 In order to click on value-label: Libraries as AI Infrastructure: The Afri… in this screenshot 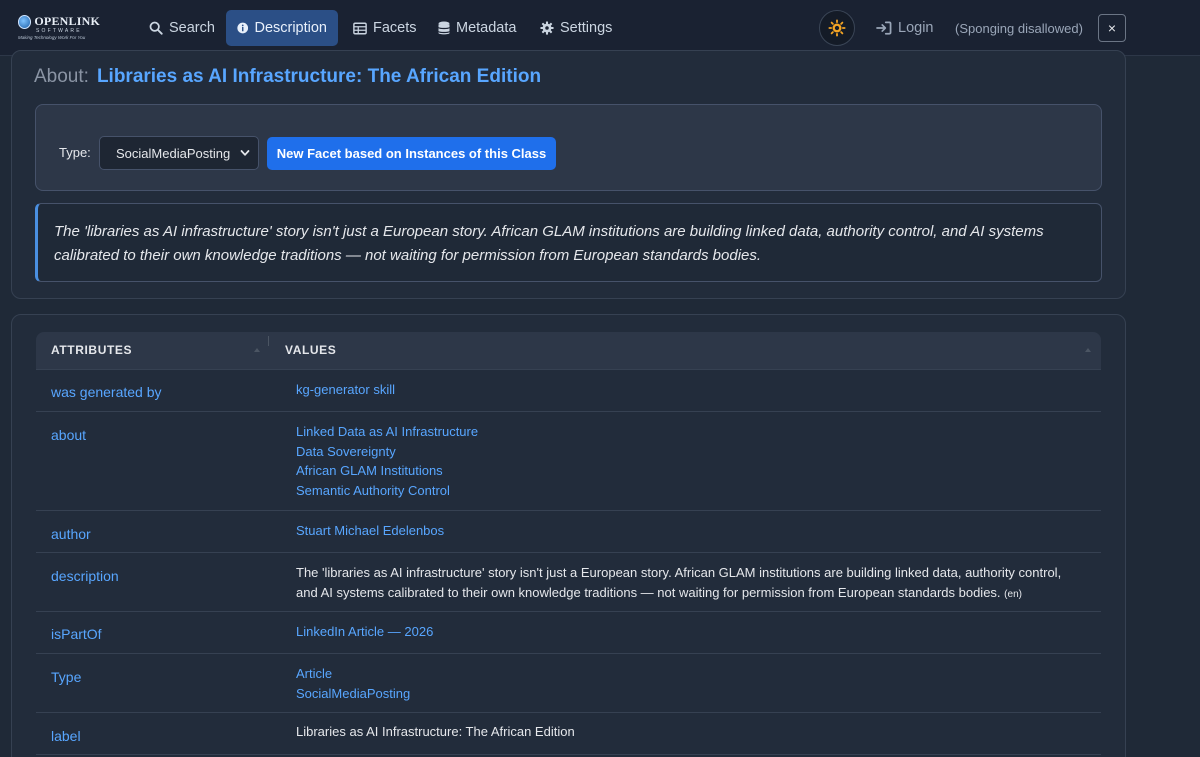, I will do `click(435, 732)`.